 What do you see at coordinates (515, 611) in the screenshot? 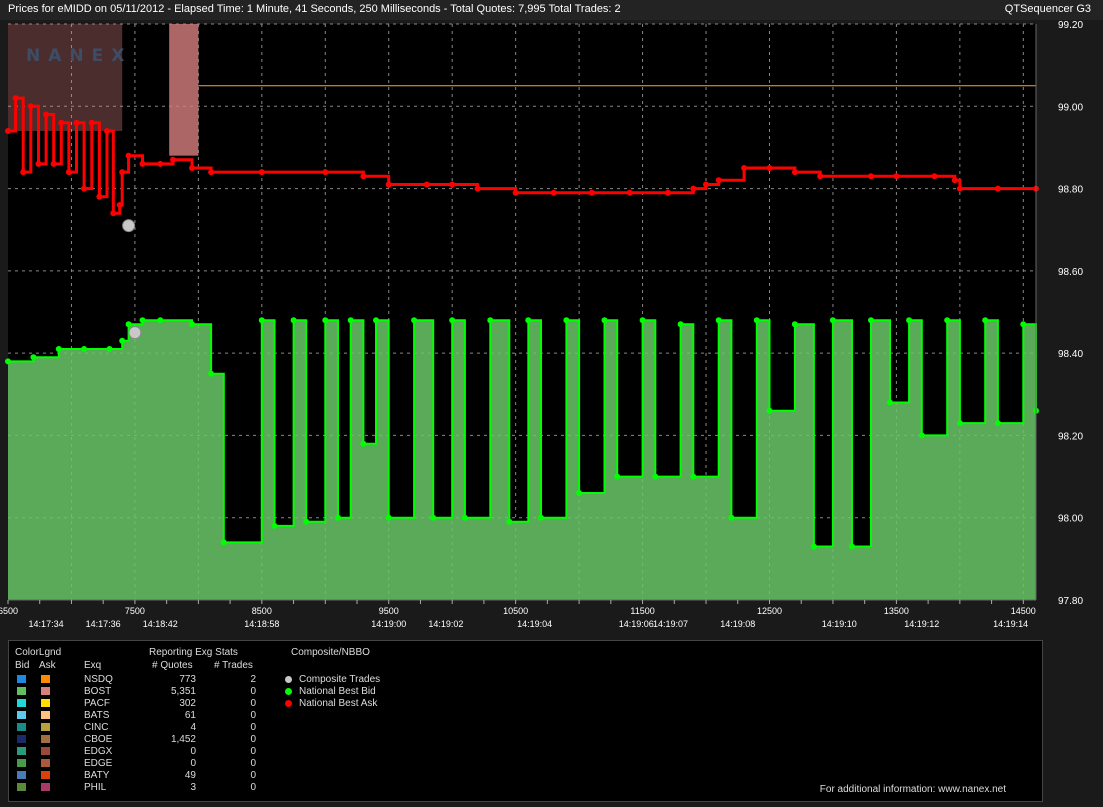
I see `x-tick-label: 10500` at bounding box center [515, 611].